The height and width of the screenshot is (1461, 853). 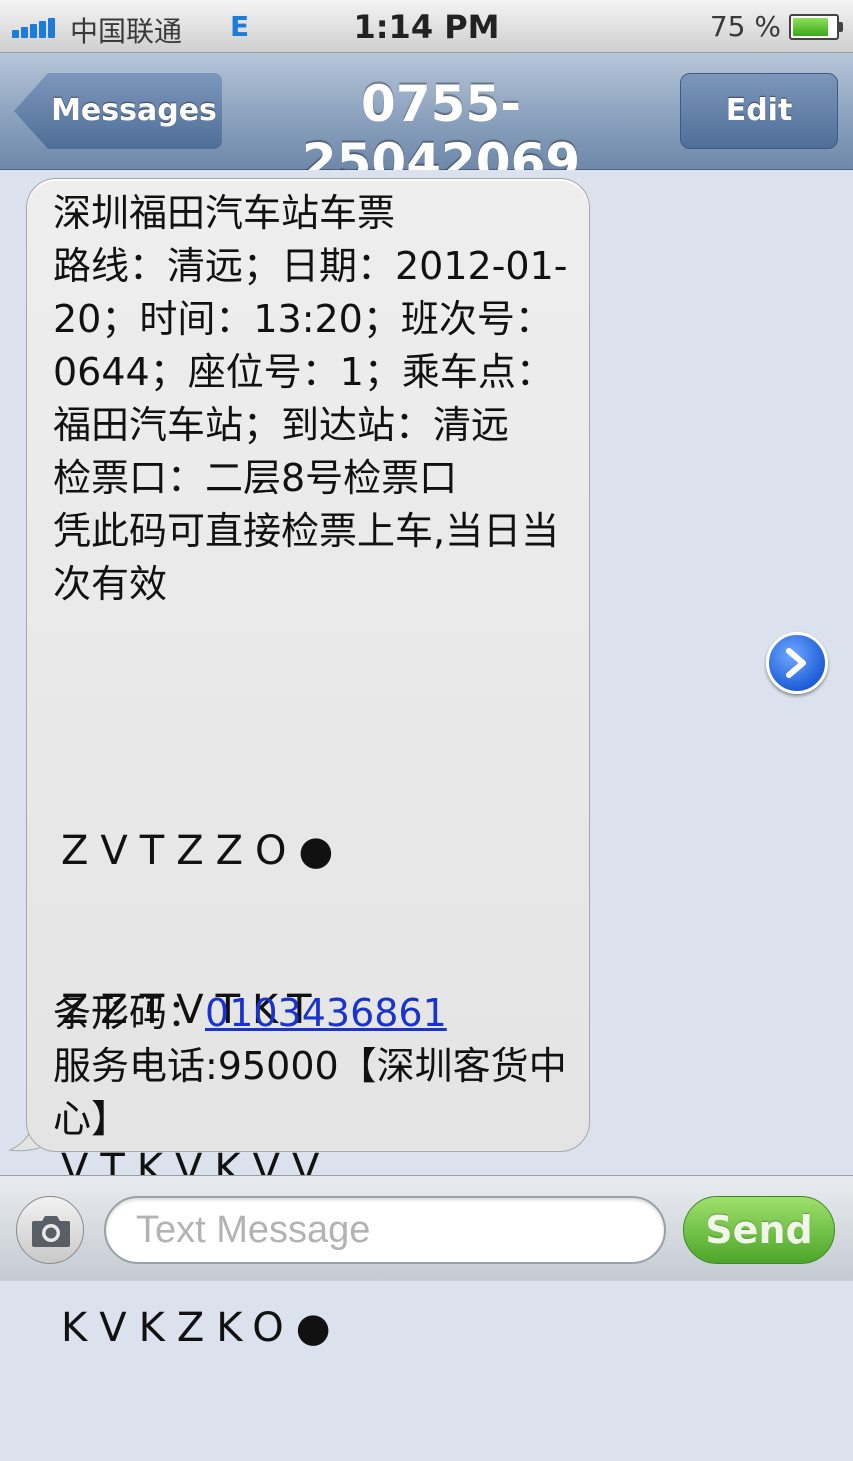 I want to click on messages-back-button: Messages, so click(x=118, y=111).